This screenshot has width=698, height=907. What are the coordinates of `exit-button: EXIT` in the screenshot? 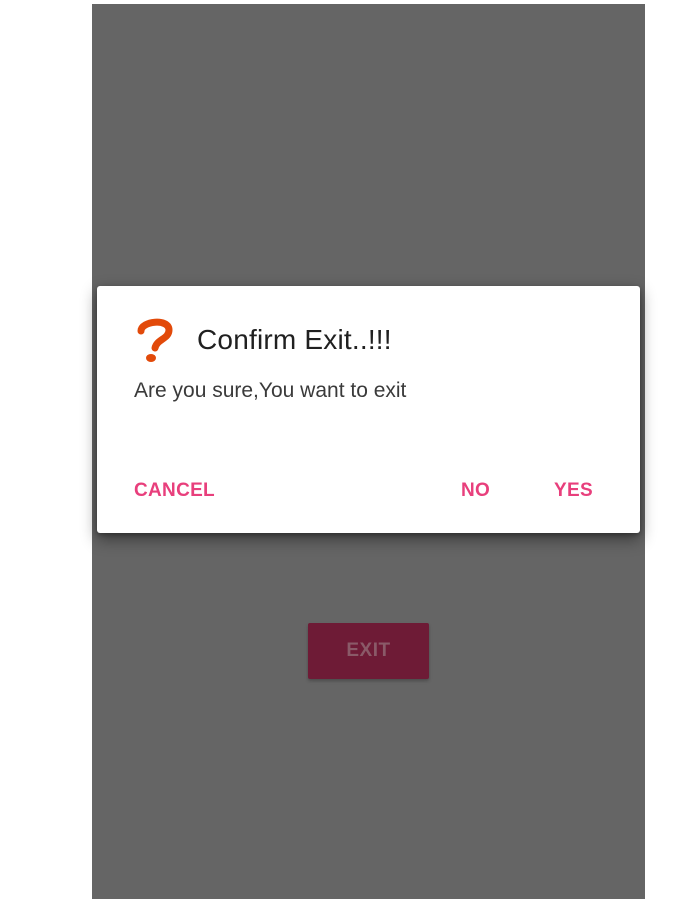 It's located at (368, 651).